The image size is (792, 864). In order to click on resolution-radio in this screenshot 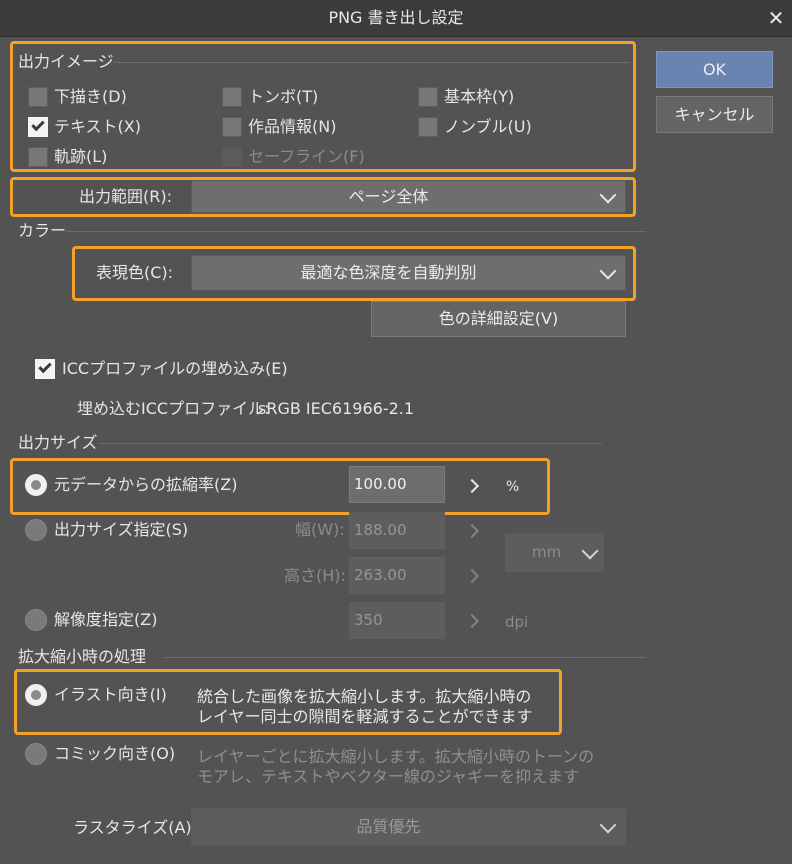, I will do `click(36, 620)`.